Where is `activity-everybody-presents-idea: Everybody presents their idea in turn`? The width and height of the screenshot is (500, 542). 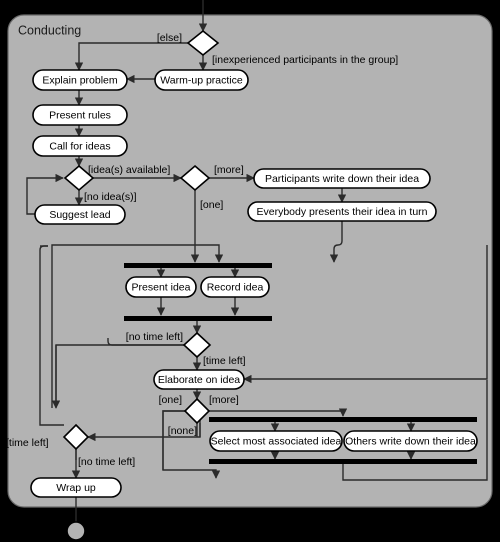
activity-everybody-presents-idea: Everybody presents their idea in turn is located at coordinates (342, 211).